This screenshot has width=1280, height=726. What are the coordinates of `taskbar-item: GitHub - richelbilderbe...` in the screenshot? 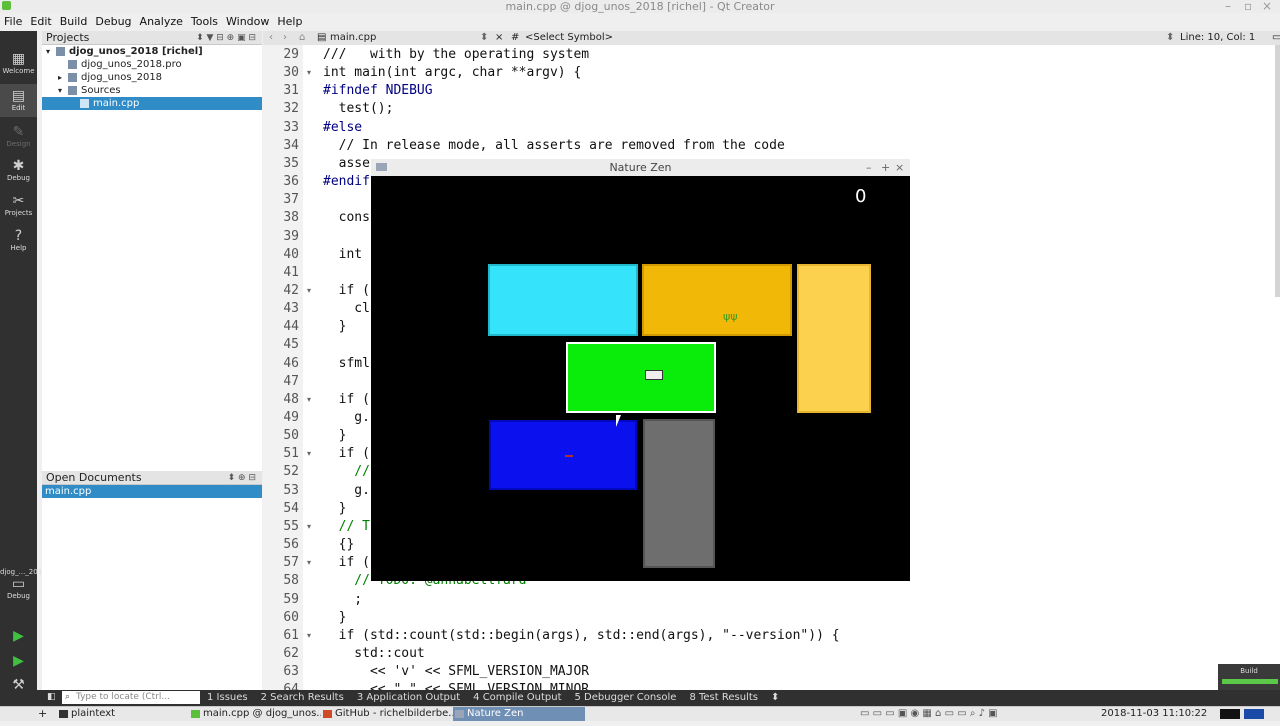 It's located at (387, 714).